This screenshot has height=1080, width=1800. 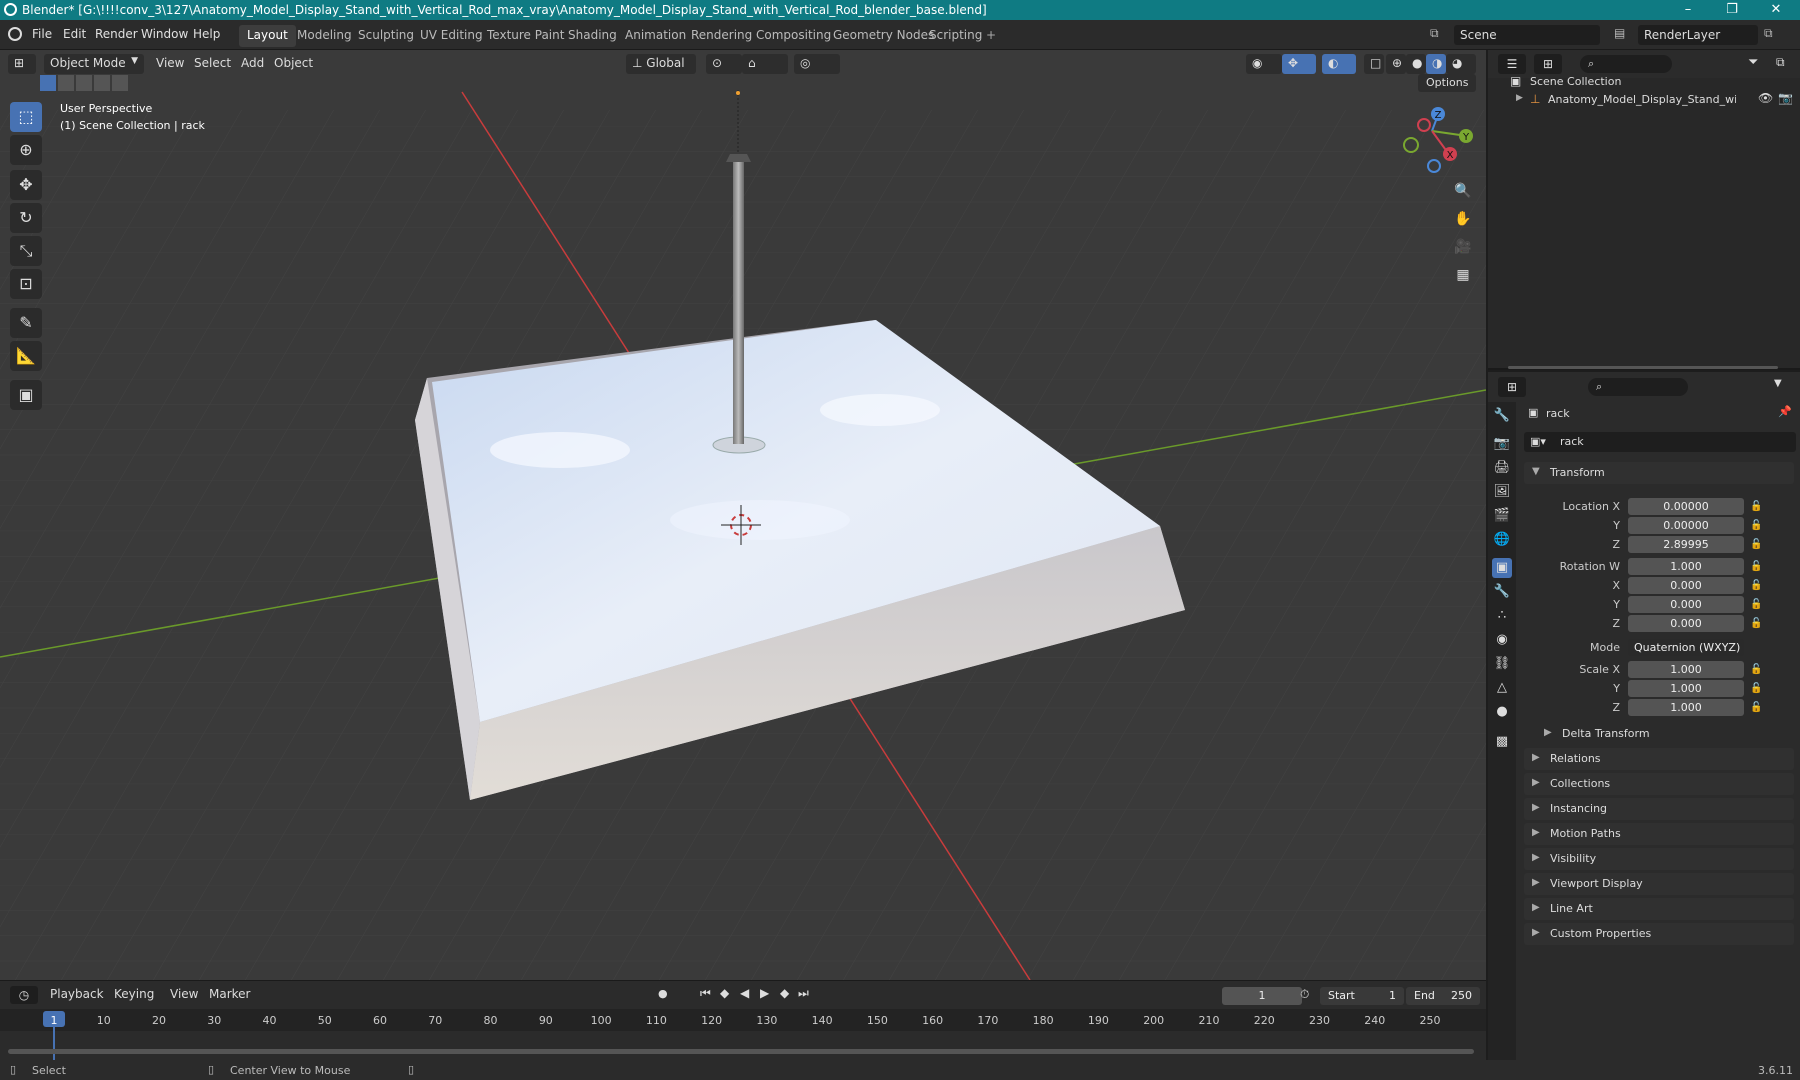 What do you see at coordinates (1527, 35) in the screenshot?
I see `scene-selector: Scene` at bounding box center [1527, 35].